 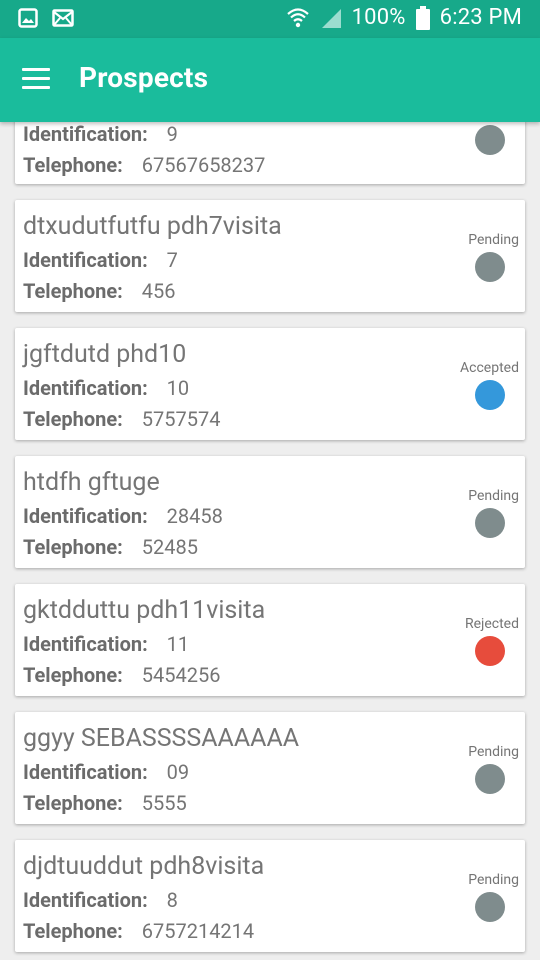 I want to click on telephone-row: Telephone: 5555, so click(x=105, y=803).